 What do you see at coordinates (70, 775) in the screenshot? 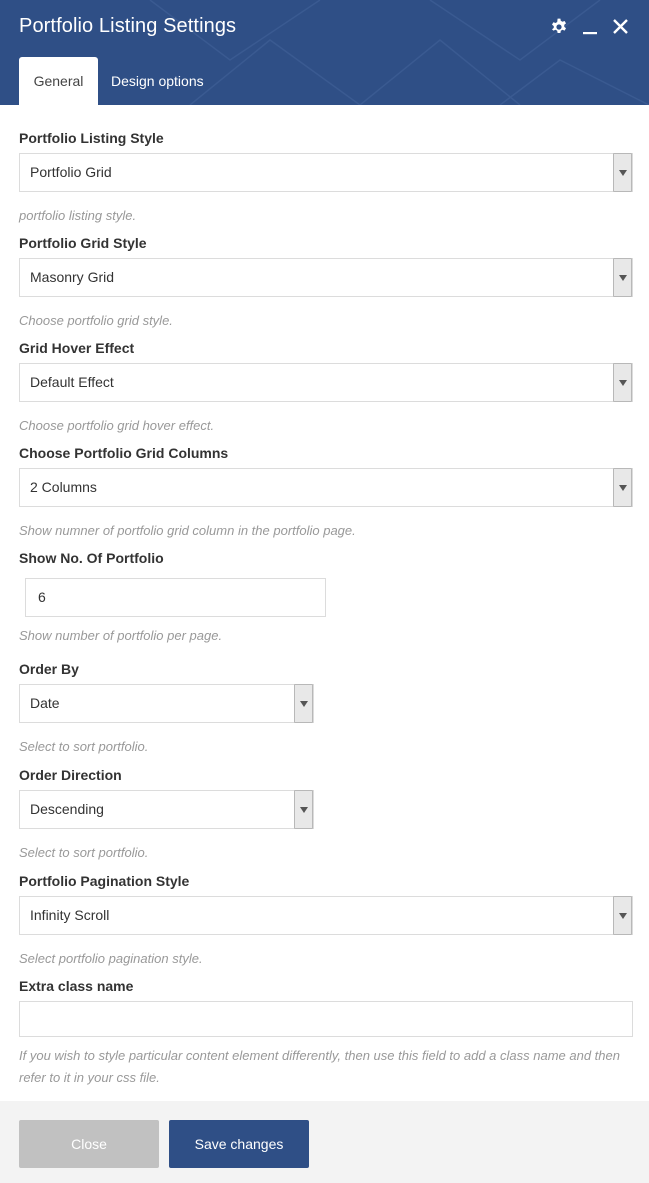
I see `order-direction-label: Order Direction` at bounding box center [70, 775].